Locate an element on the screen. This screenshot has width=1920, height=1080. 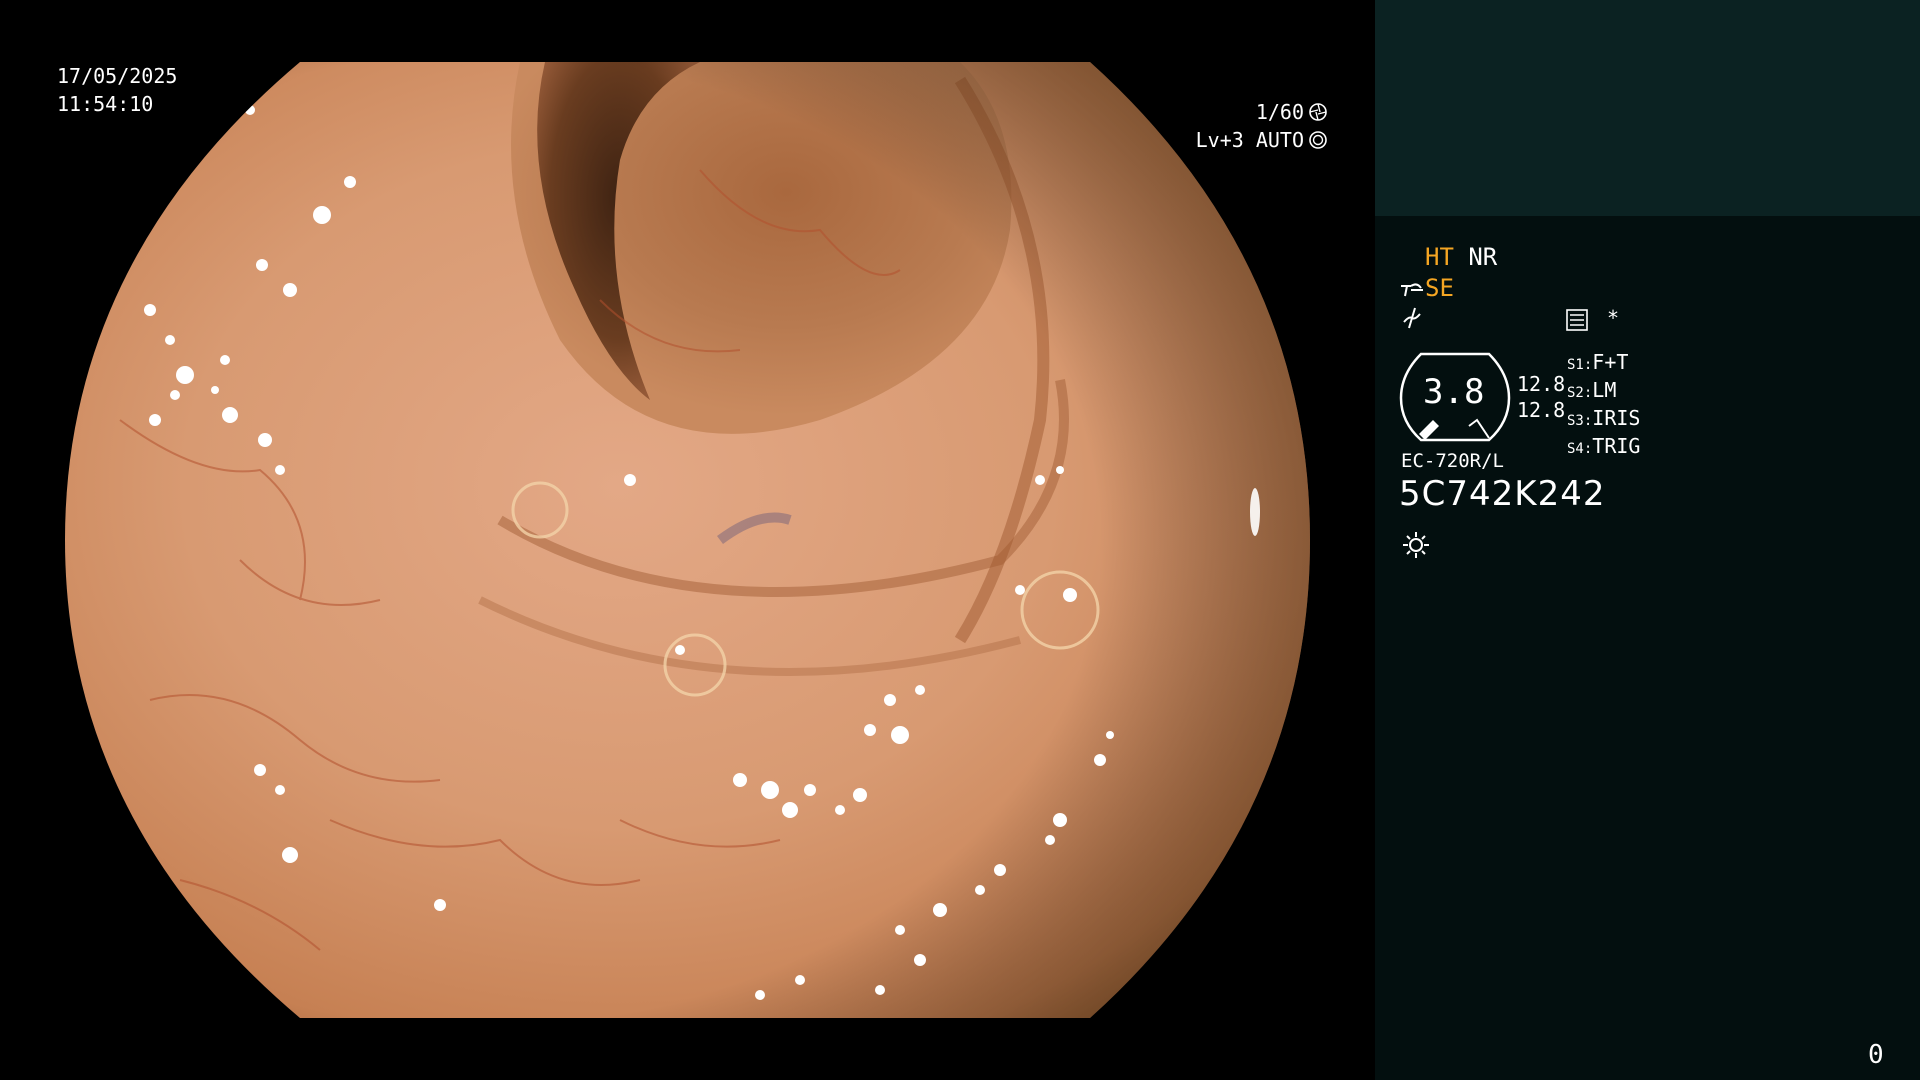
mode-ht: HT is located at coordinates (1439, 257).